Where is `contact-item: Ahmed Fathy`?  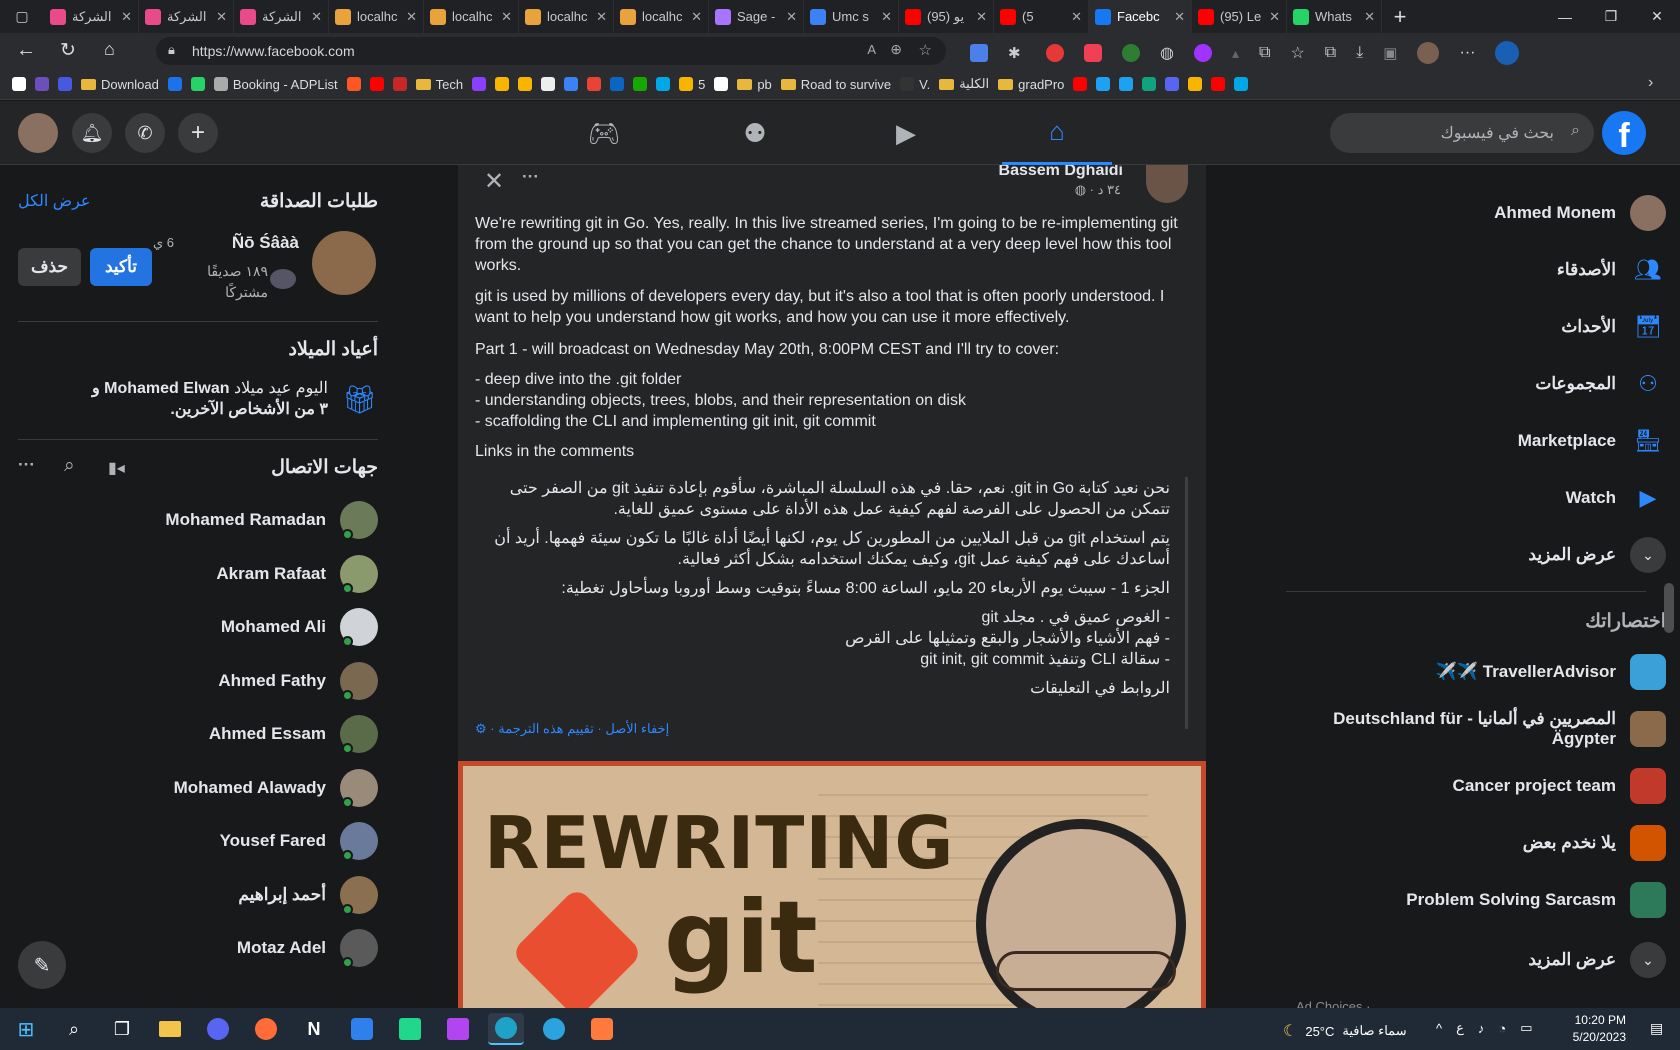
contact-item: Ahmed Fathy is located at coordinates (198, 681).